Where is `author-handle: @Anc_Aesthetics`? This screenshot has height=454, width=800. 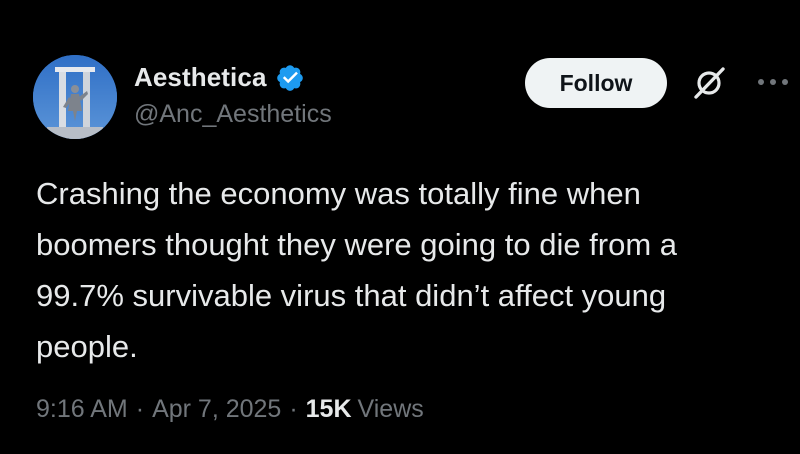 author-handle: @Anc_Aesthetics is located at coordinates (233, 114).